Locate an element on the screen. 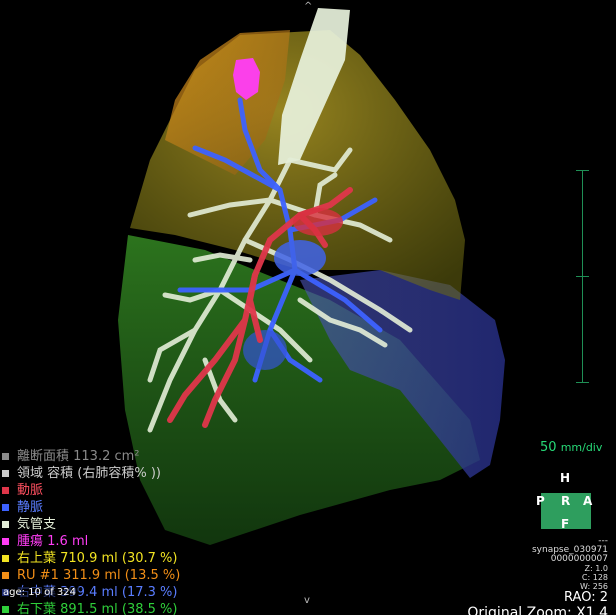 This screenshot has width=616, height=615. orientation-label-right: A is located at coordinates (588, 501).